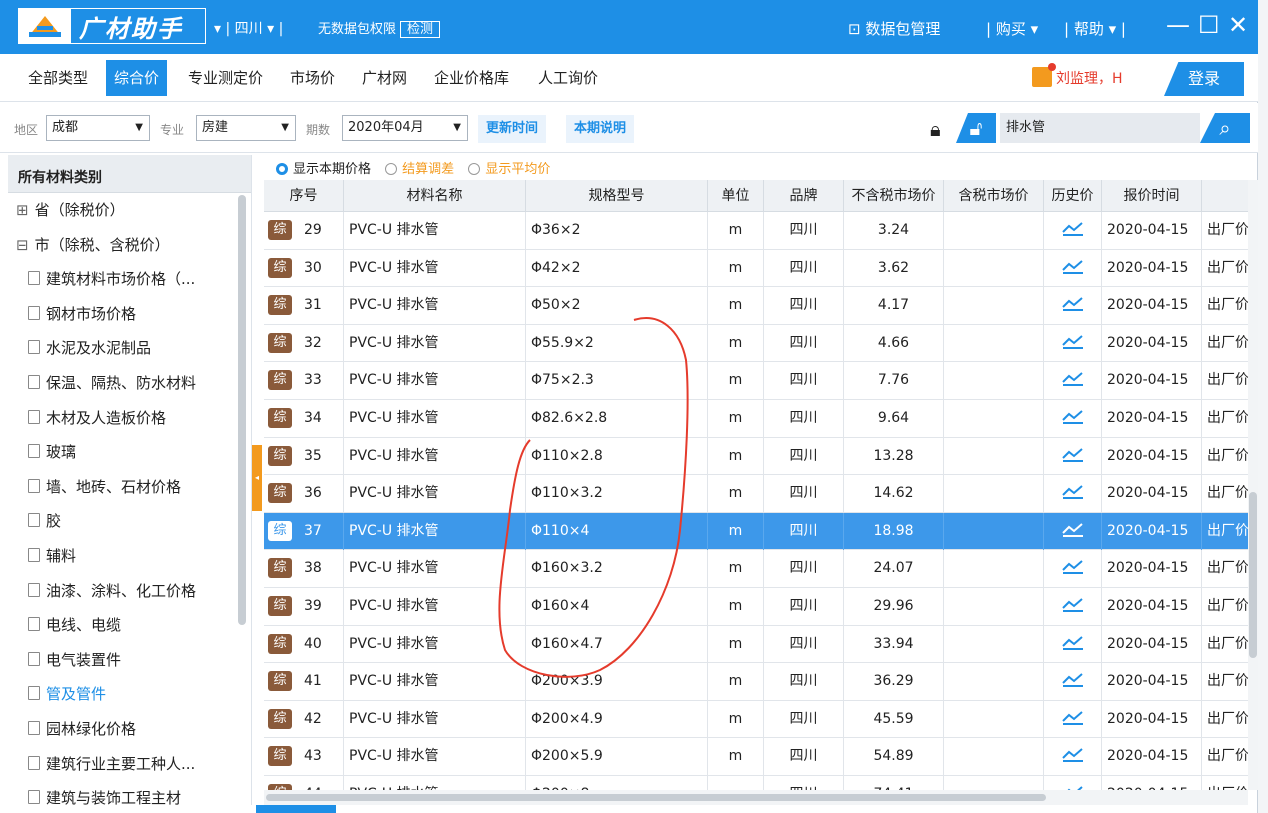 The height and width of the screenshot is (813, 1268). Describe the element at coordinates (1100, 128) in the screenshot. I see `search-input: 排水管` at that location.